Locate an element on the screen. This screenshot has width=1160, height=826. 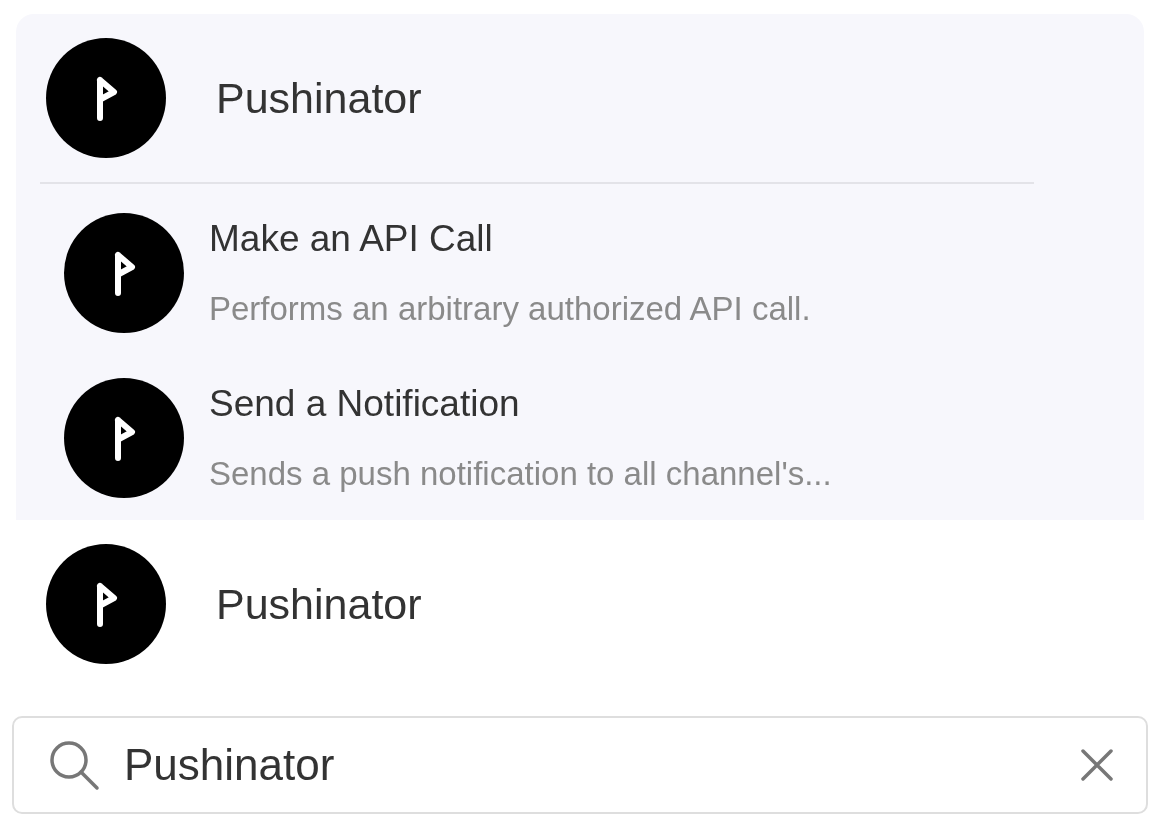
action-title: Make an API Call is located at coordinates (351, 238).